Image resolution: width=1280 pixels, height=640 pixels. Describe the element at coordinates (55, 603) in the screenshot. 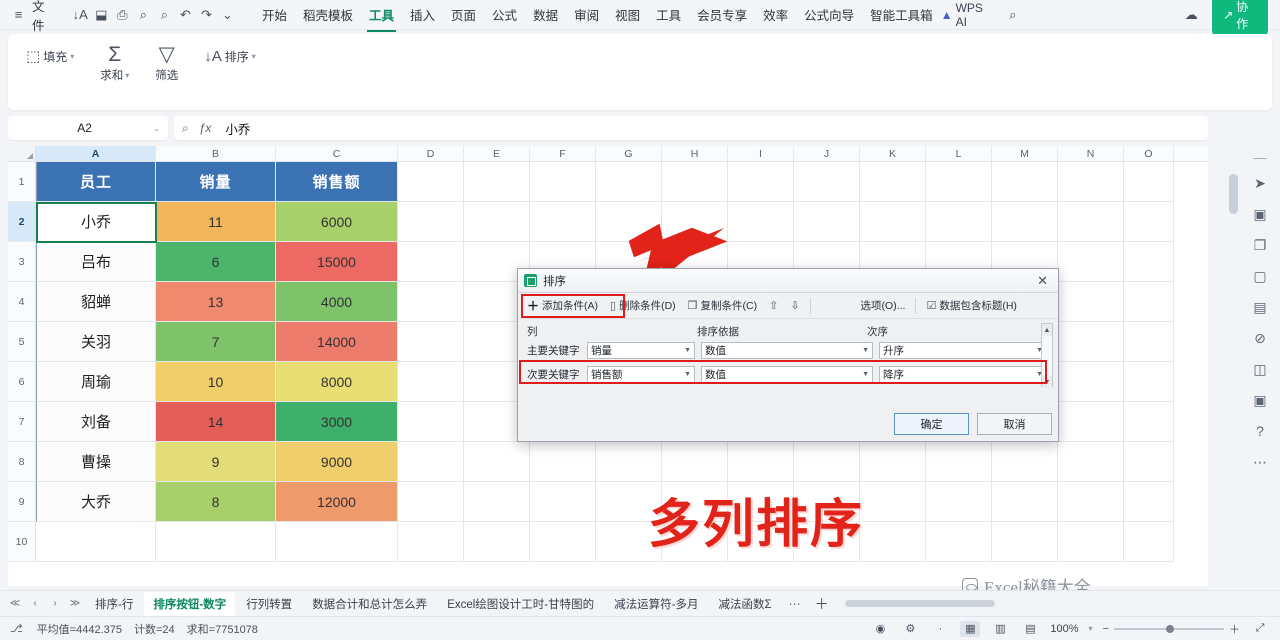

I see `next-sheet-button: ›` at that location.